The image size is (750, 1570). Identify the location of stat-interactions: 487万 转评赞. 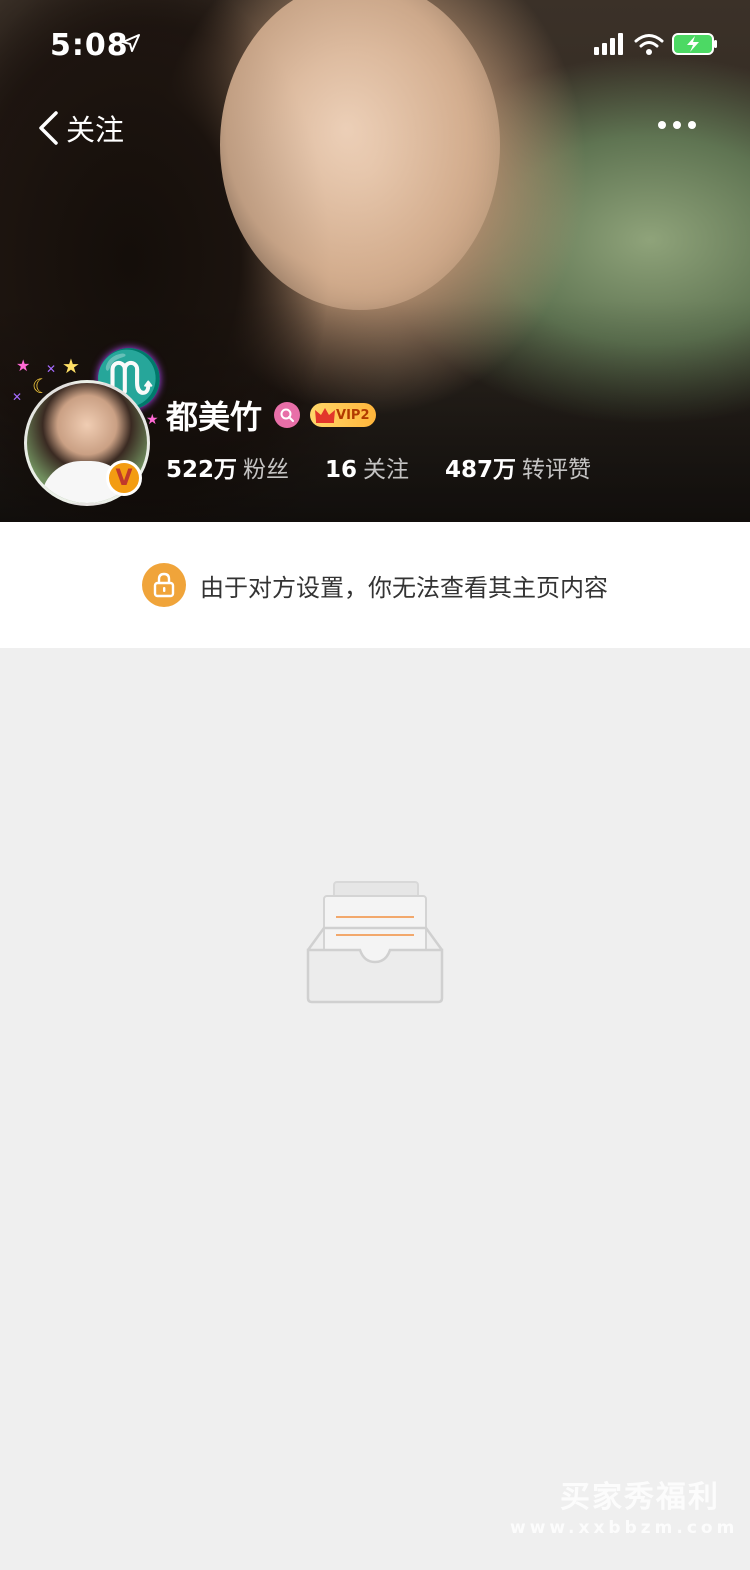
(518, 467).